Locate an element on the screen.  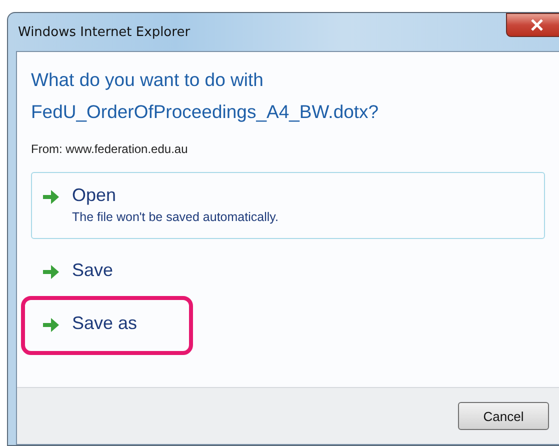
source-text: From: www.federation.edu.au is located at coordinates (110, 149).